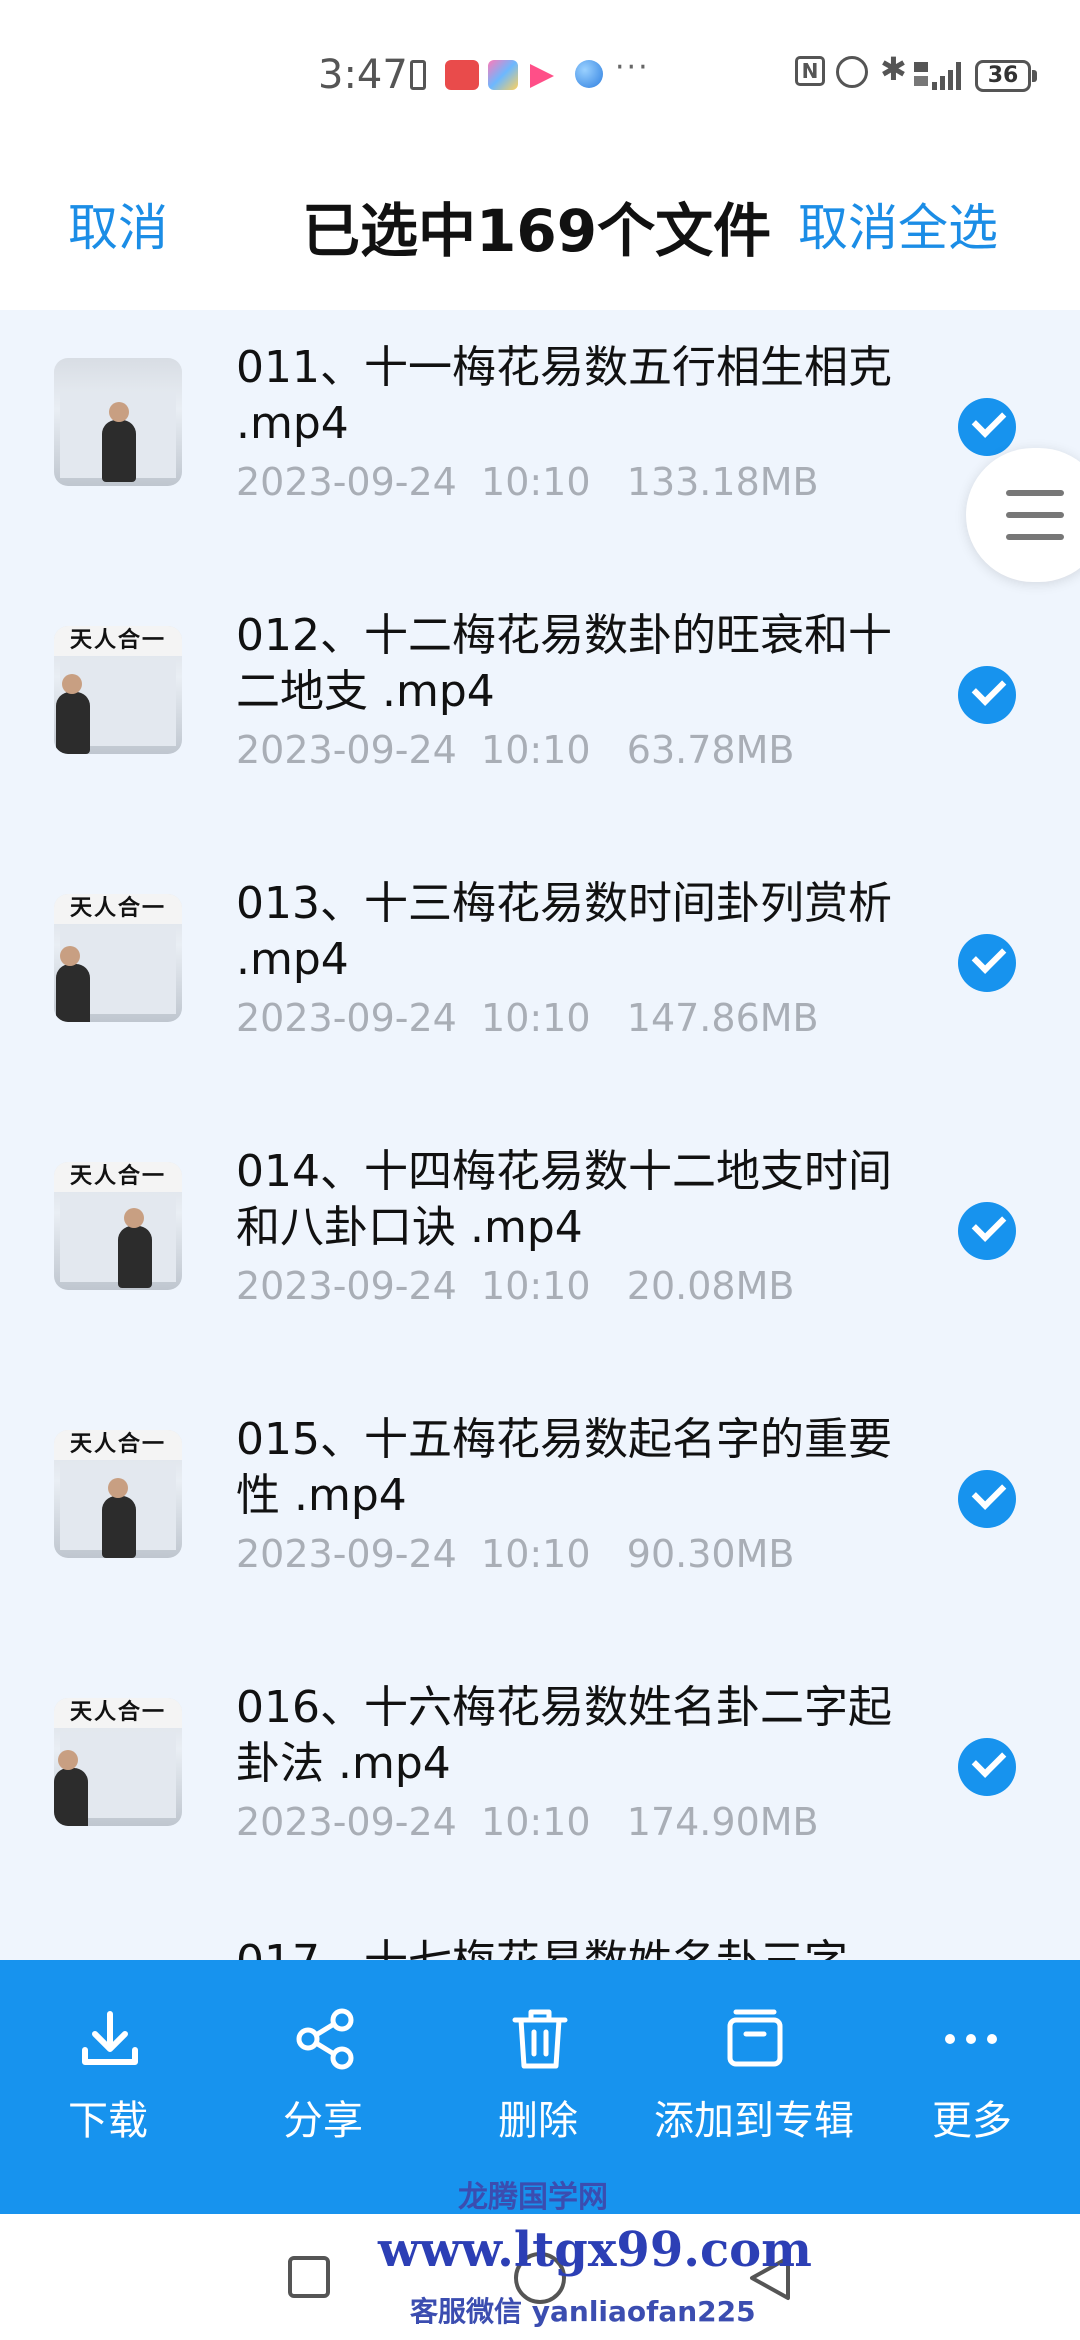 Image resolution: width=1080 pixels, height=2340 pixels. What do you see at coordinates (710, 750) in the screenshot?
I see `file-size: 63.78MB` at bounding box center [710, 750].